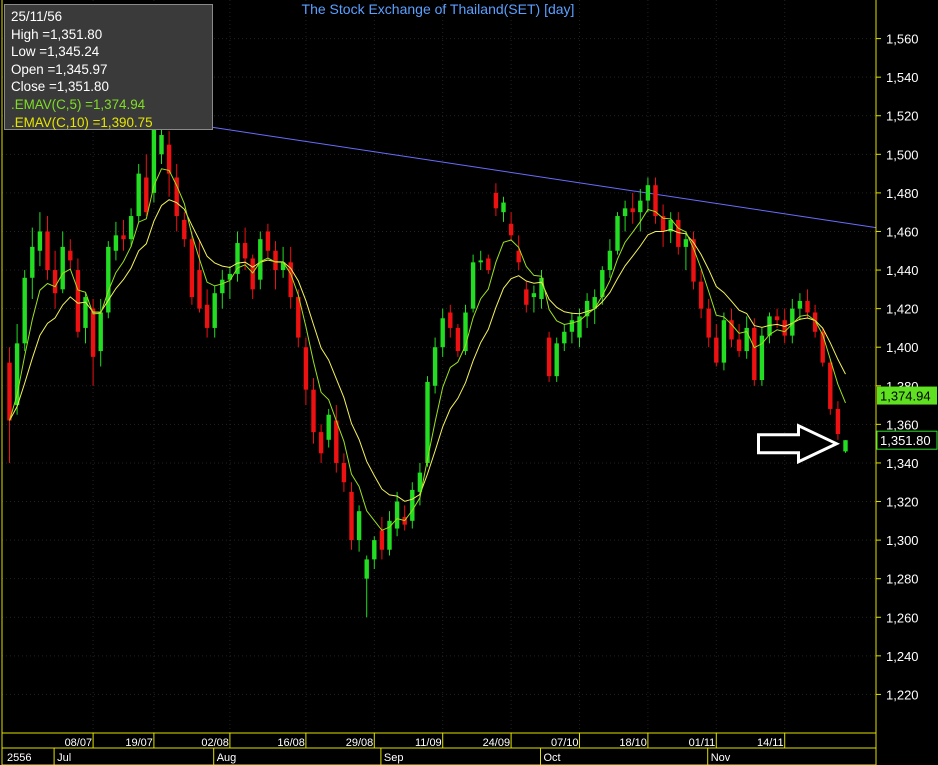 This screenshot has width=938, height=765. Describe the element at coordinates (902, 347) in the screenshot. I see `price-tick-label: 1,400` at that location.